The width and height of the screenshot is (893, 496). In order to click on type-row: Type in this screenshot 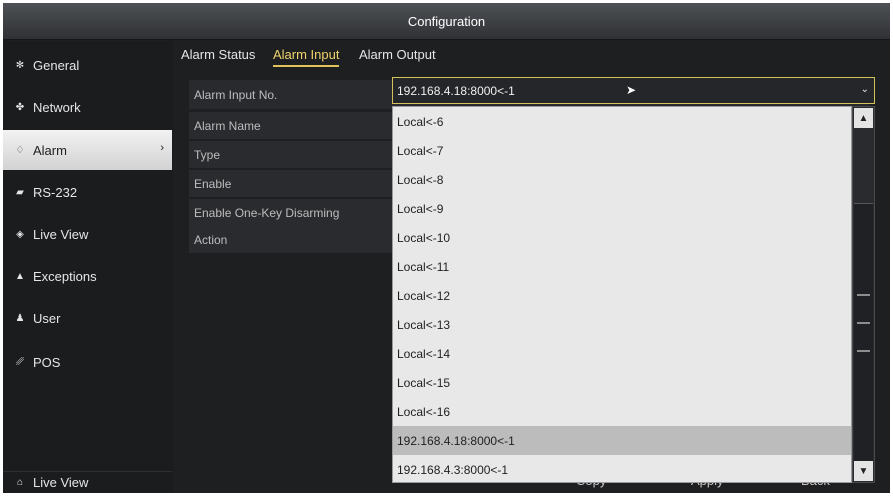, I will do `click(291, 154)`.